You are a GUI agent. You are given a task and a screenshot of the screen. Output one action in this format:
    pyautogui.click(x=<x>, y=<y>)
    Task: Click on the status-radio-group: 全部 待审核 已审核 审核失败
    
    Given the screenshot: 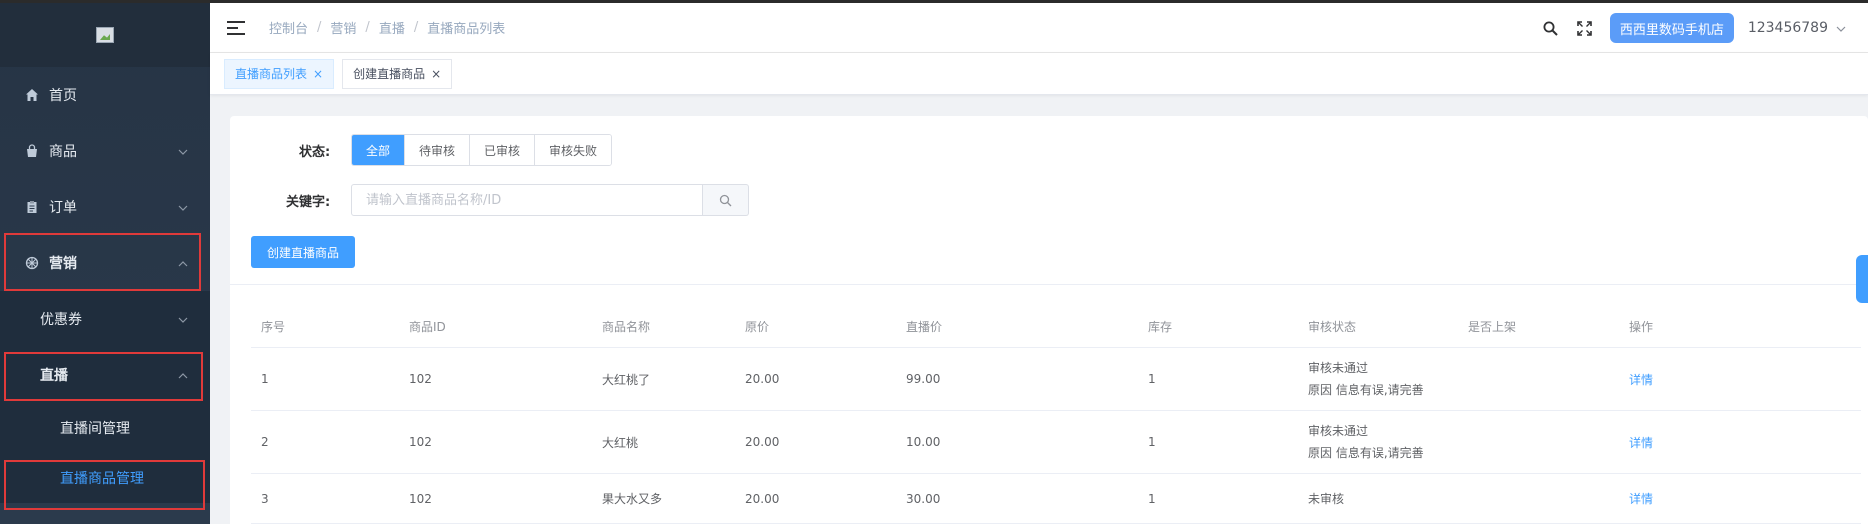 What is the action you would take?
    pyautogui.click(x=482, y=150)
    